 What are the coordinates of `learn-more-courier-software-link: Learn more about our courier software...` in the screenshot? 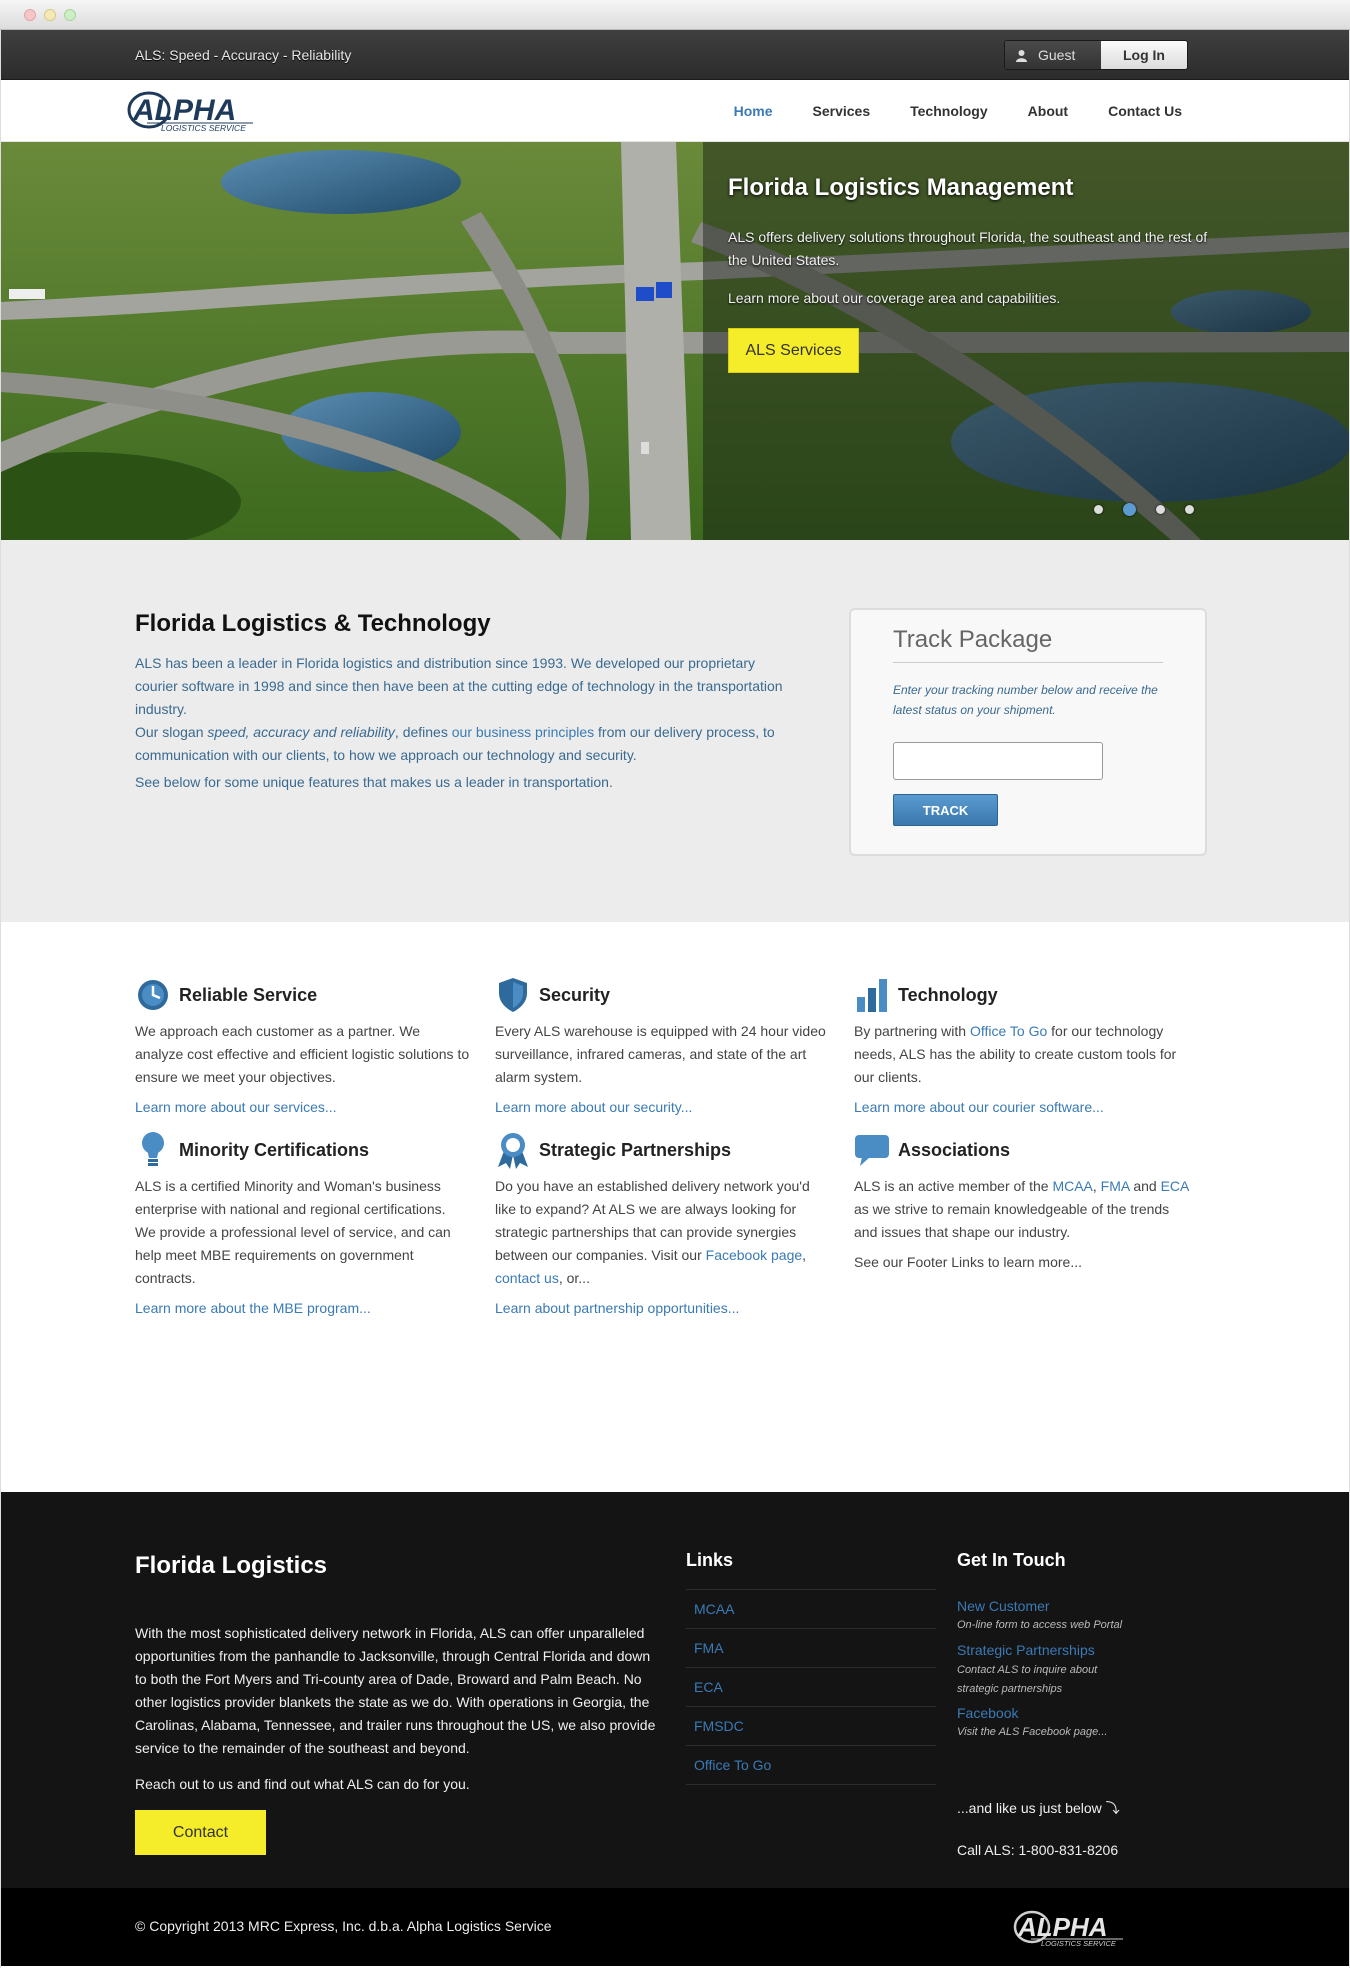 It's located at (1021, 1107).